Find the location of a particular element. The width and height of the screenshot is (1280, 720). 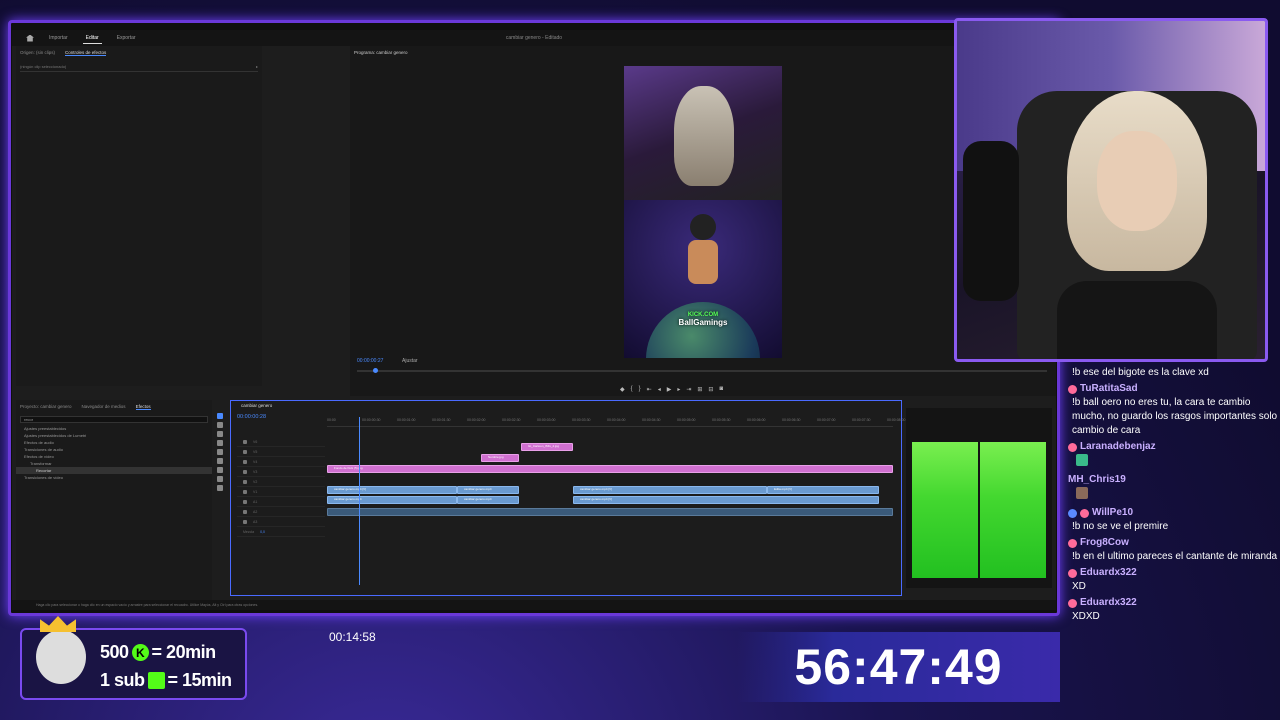

mark-out-icon: } is located at coordinates (640, 389).